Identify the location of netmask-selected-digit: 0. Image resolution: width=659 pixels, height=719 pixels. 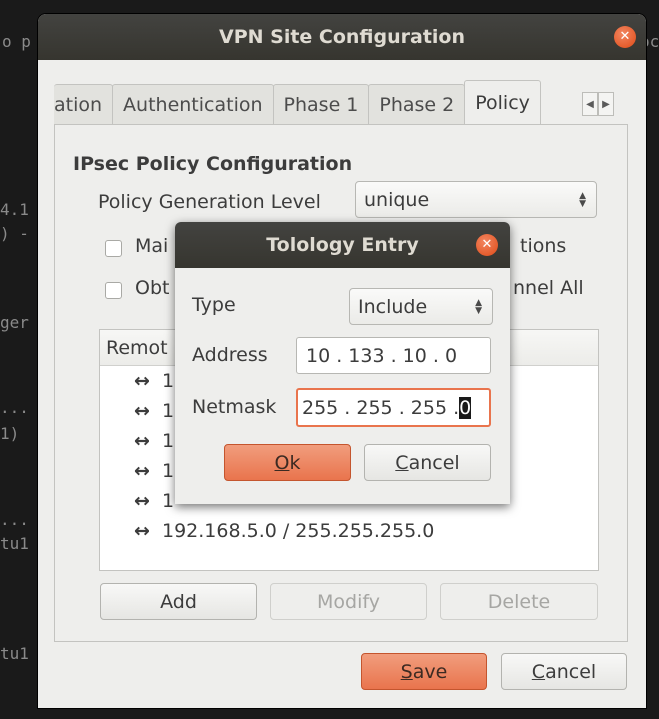
(465, 407).